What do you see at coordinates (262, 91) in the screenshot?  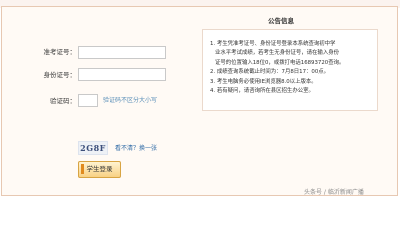 I see `notice-item: 4. 若有疑问，请咨询所在县区招生办公室。` at bounding box center [262, 91].